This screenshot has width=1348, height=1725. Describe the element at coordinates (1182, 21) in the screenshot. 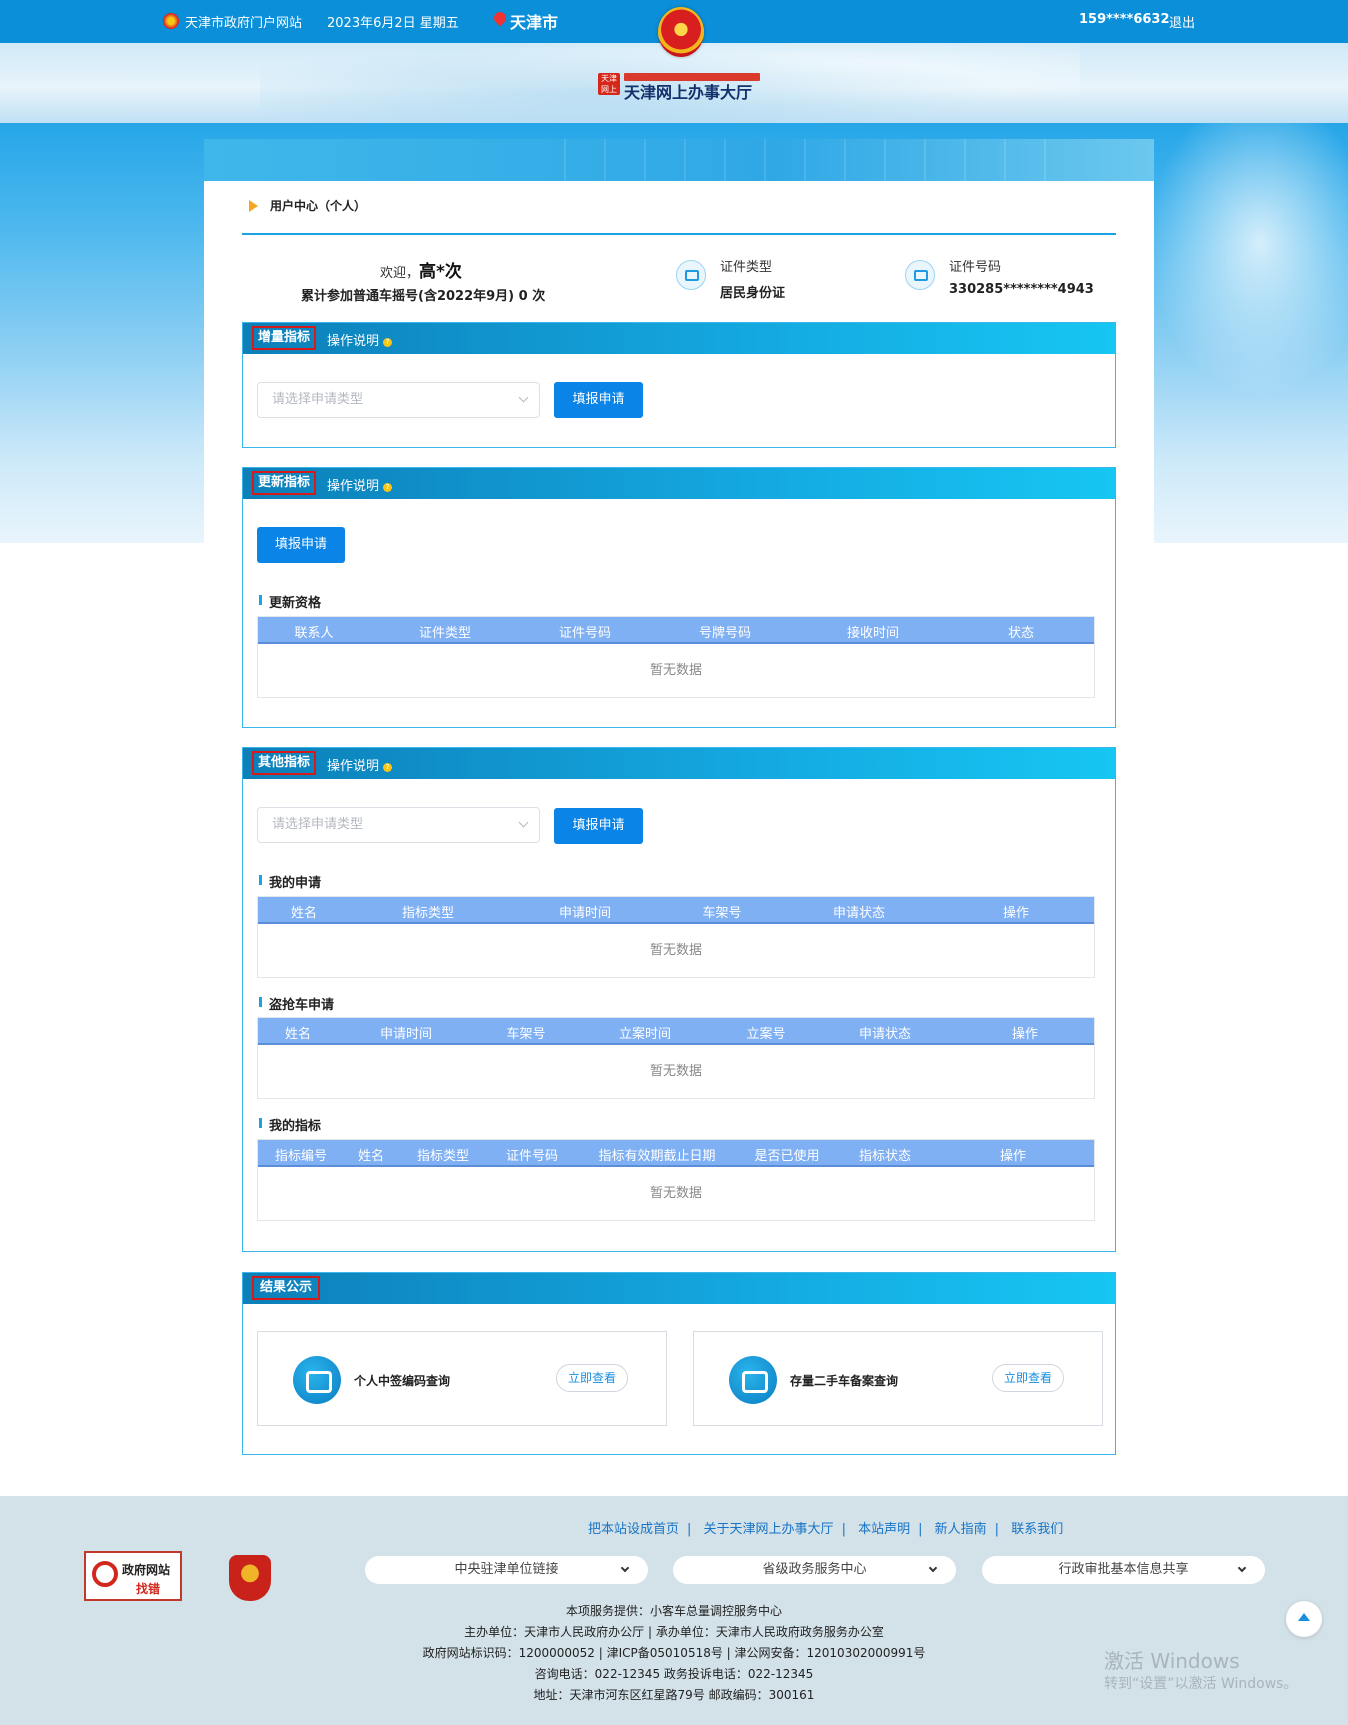

I see `logout-link: 退出` at that location.